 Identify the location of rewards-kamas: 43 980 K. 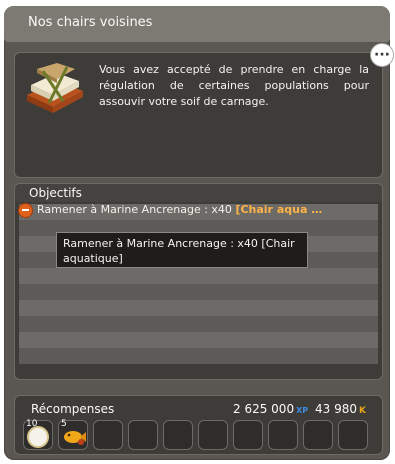
(340, 409).